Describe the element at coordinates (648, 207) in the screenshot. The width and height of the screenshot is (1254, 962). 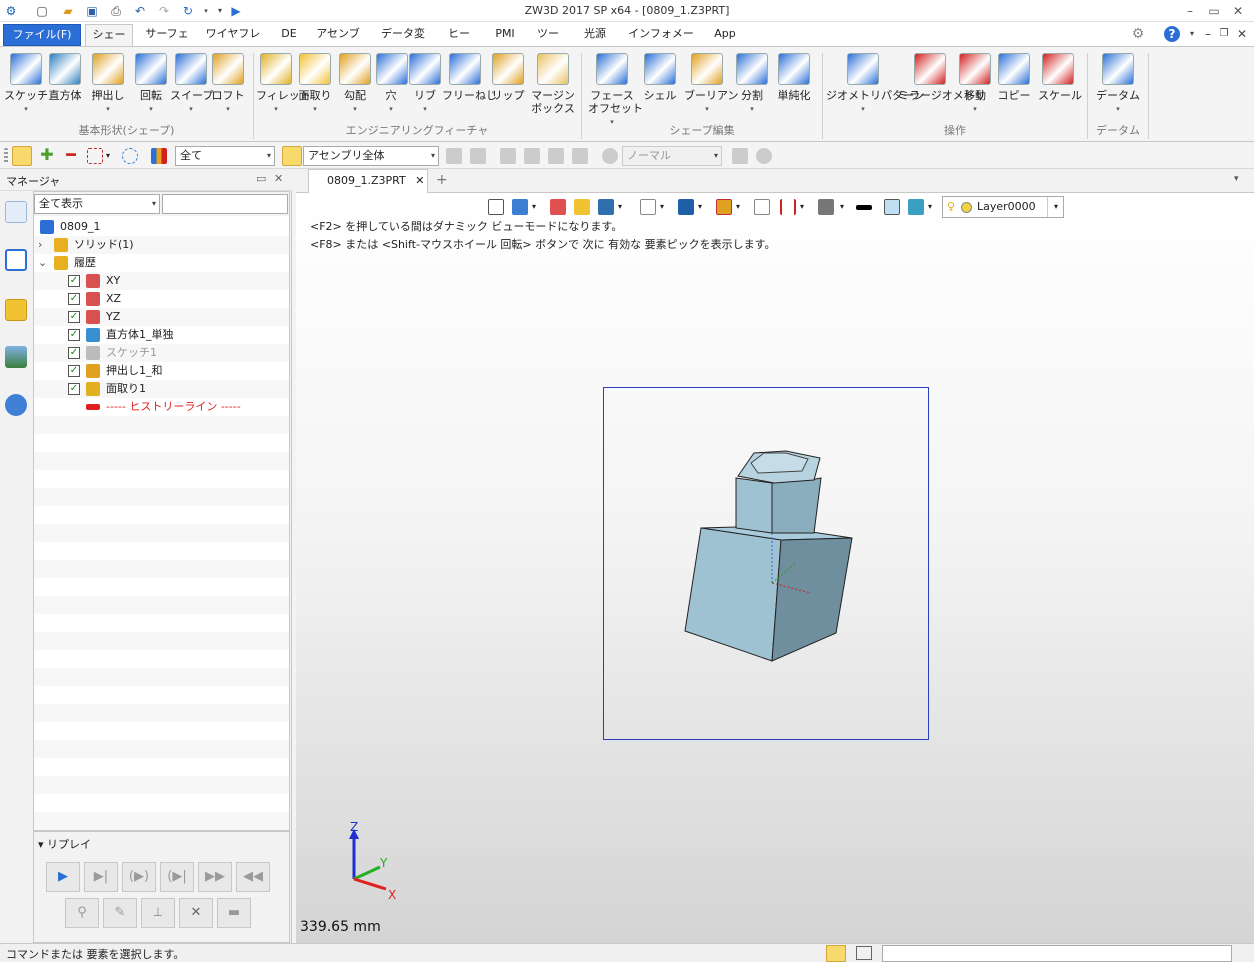
I see `view-wireframe-icon` at that location.